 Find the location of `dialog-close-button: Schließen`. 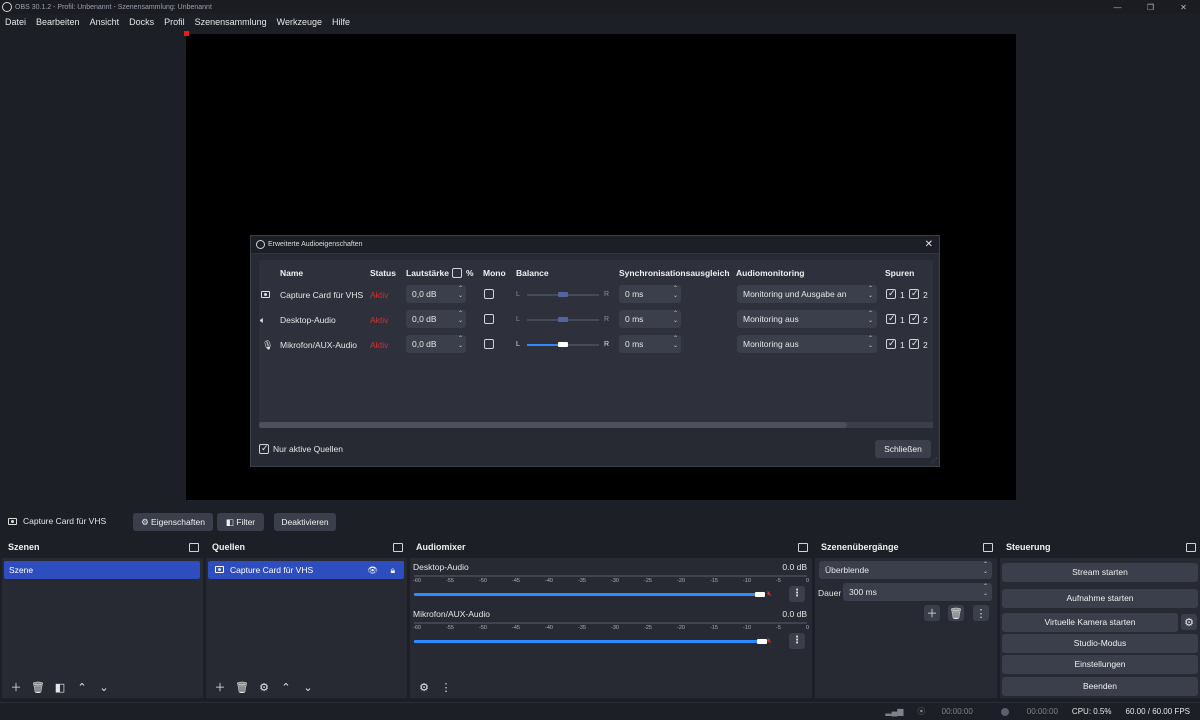

dialog-close-button: Schließen is located at coordinates (903, 449).